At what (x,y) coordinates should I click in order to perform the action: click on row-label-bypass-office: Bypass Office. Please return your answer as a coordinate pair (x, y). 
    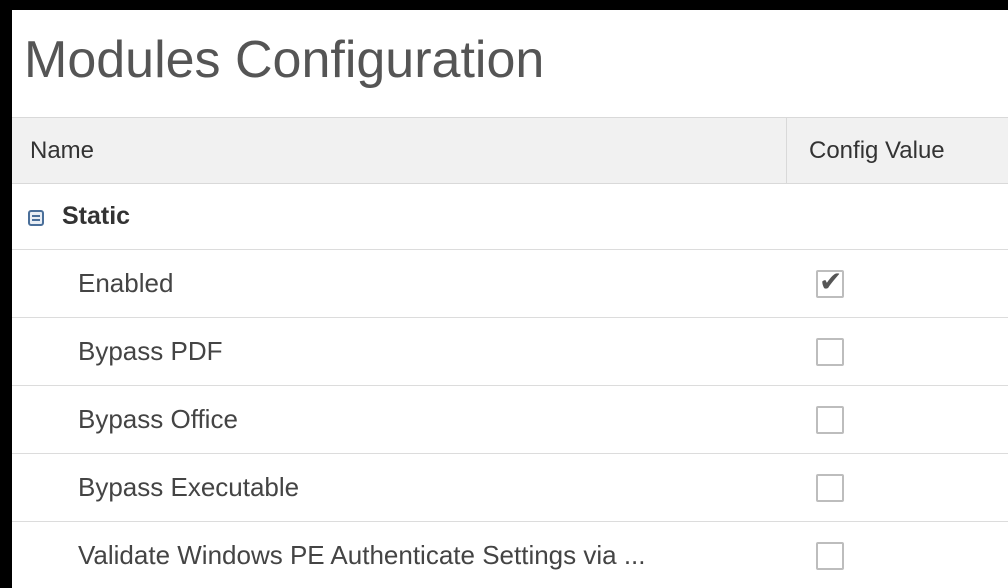
    Looking at the image, I should click on (158, 419).